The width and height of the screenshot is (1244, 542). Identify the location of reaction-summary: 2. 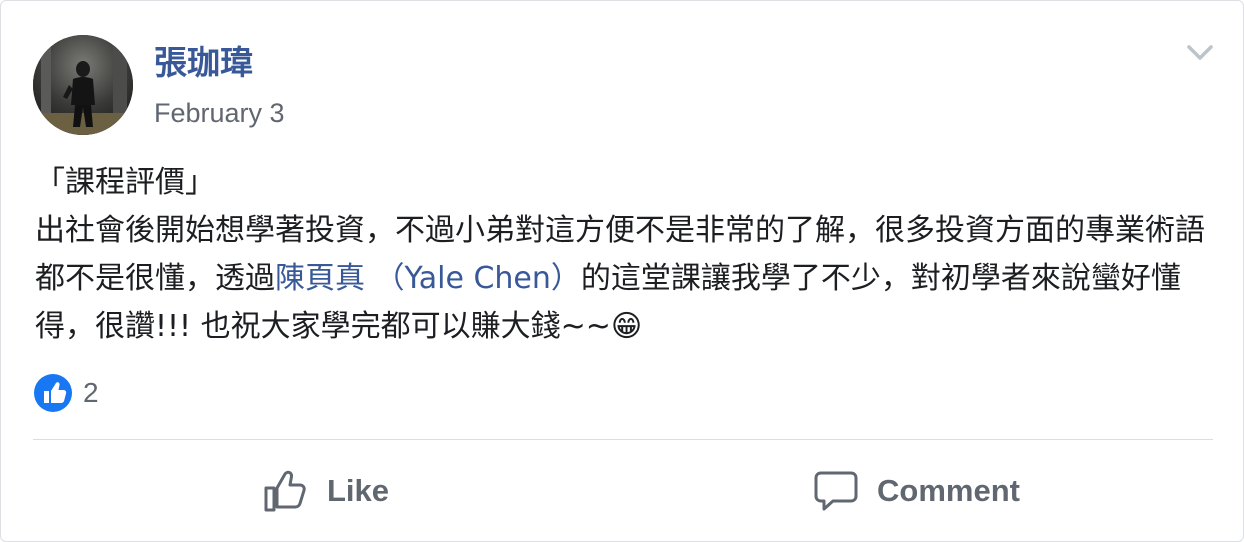
(66, 393).